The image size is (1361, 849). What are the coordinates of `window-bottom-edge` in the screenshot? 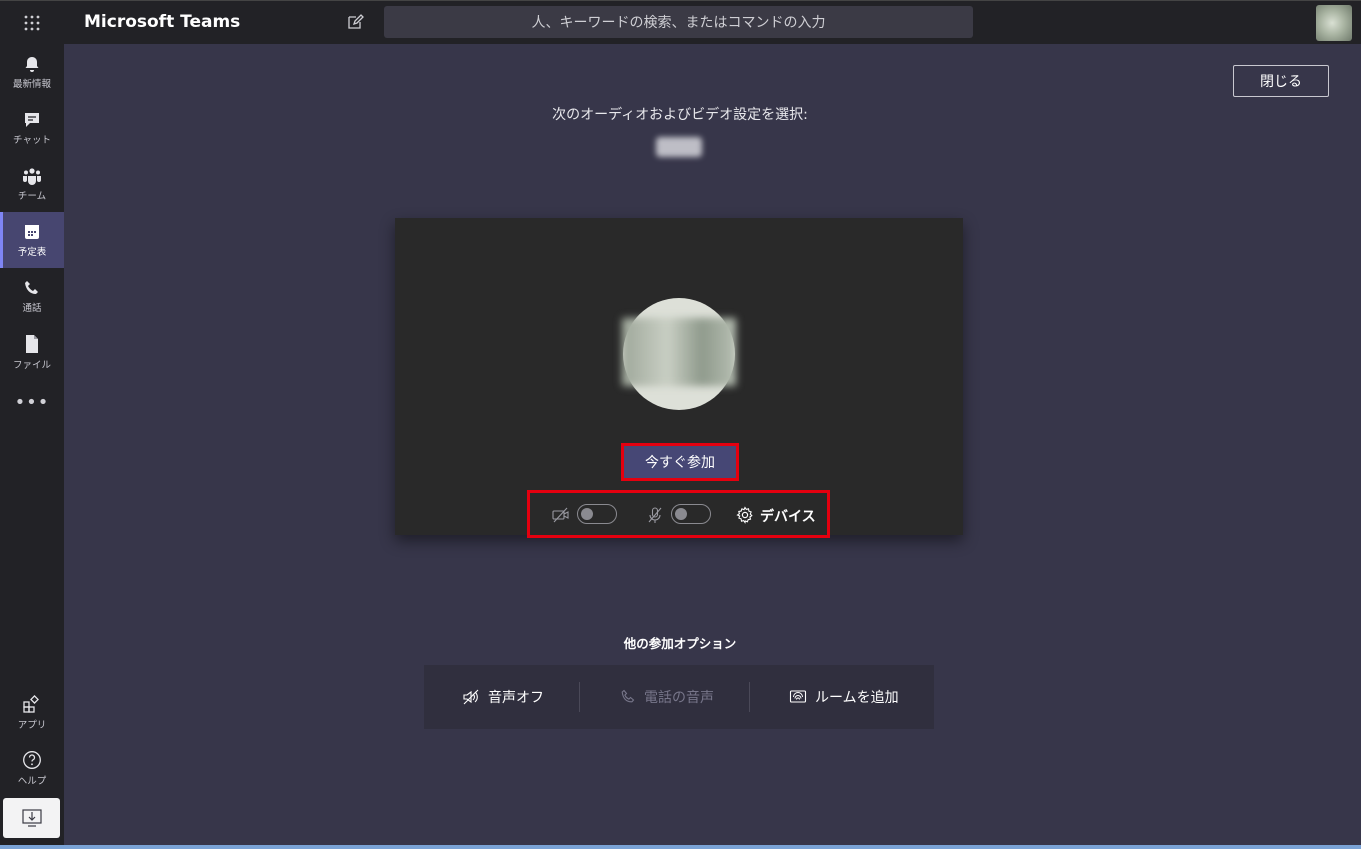 It's located at (680, 847).